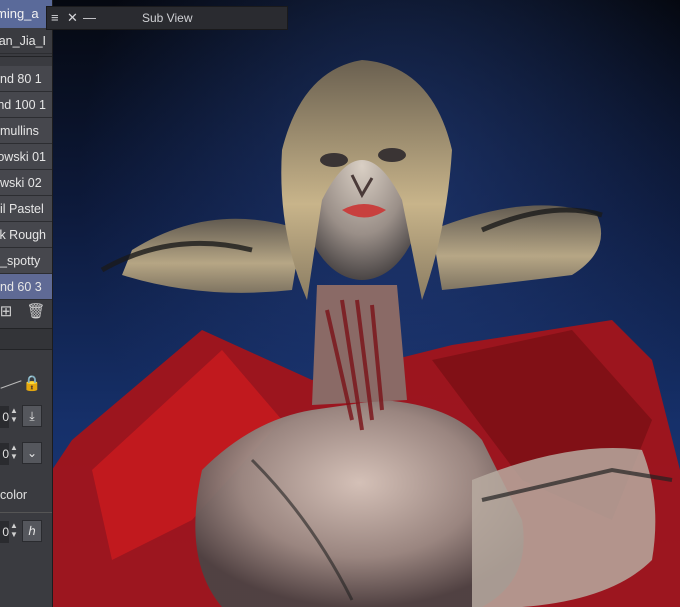  I want to click on opacity-field: 0, so click(4, 454).